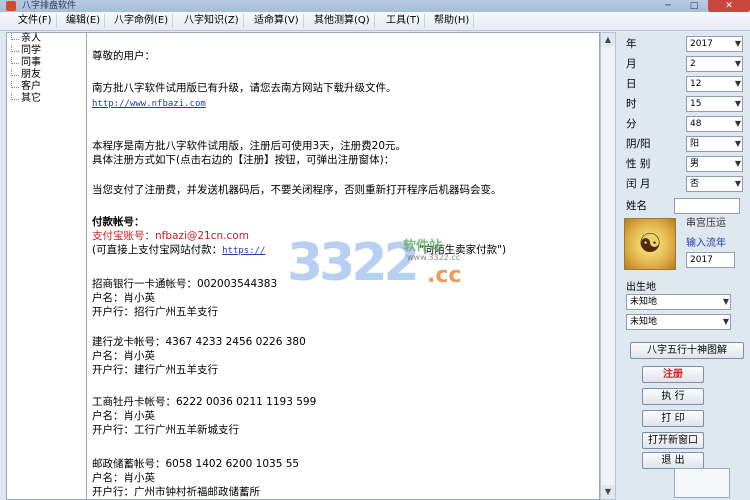 This screenshot has width=750, height=500. Describe the element at coordinates (714, 44) in the screenshot. I see `year-select: 2017 ▼` at that location.